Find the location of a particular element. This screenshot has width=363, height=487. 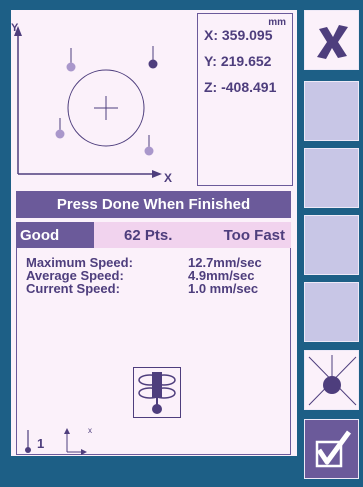

quality-rating: Good is located at coordinates (55, 235).